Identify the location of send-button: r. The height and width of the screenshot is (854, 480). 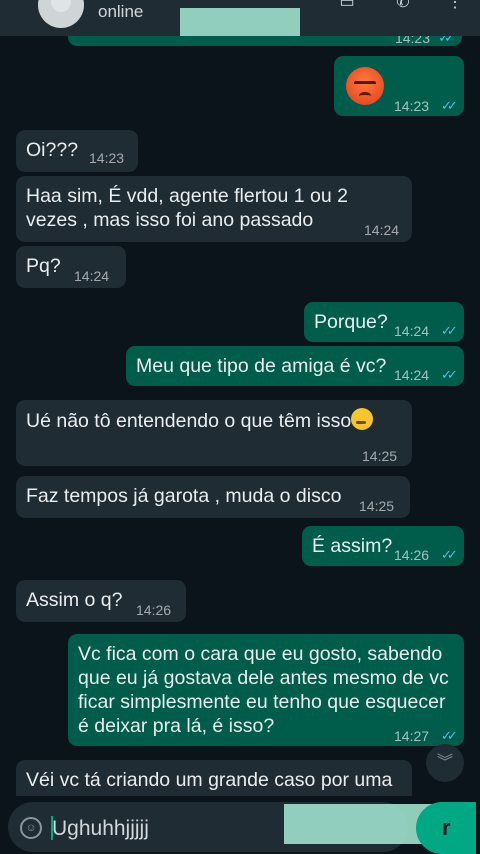
(446, 828).